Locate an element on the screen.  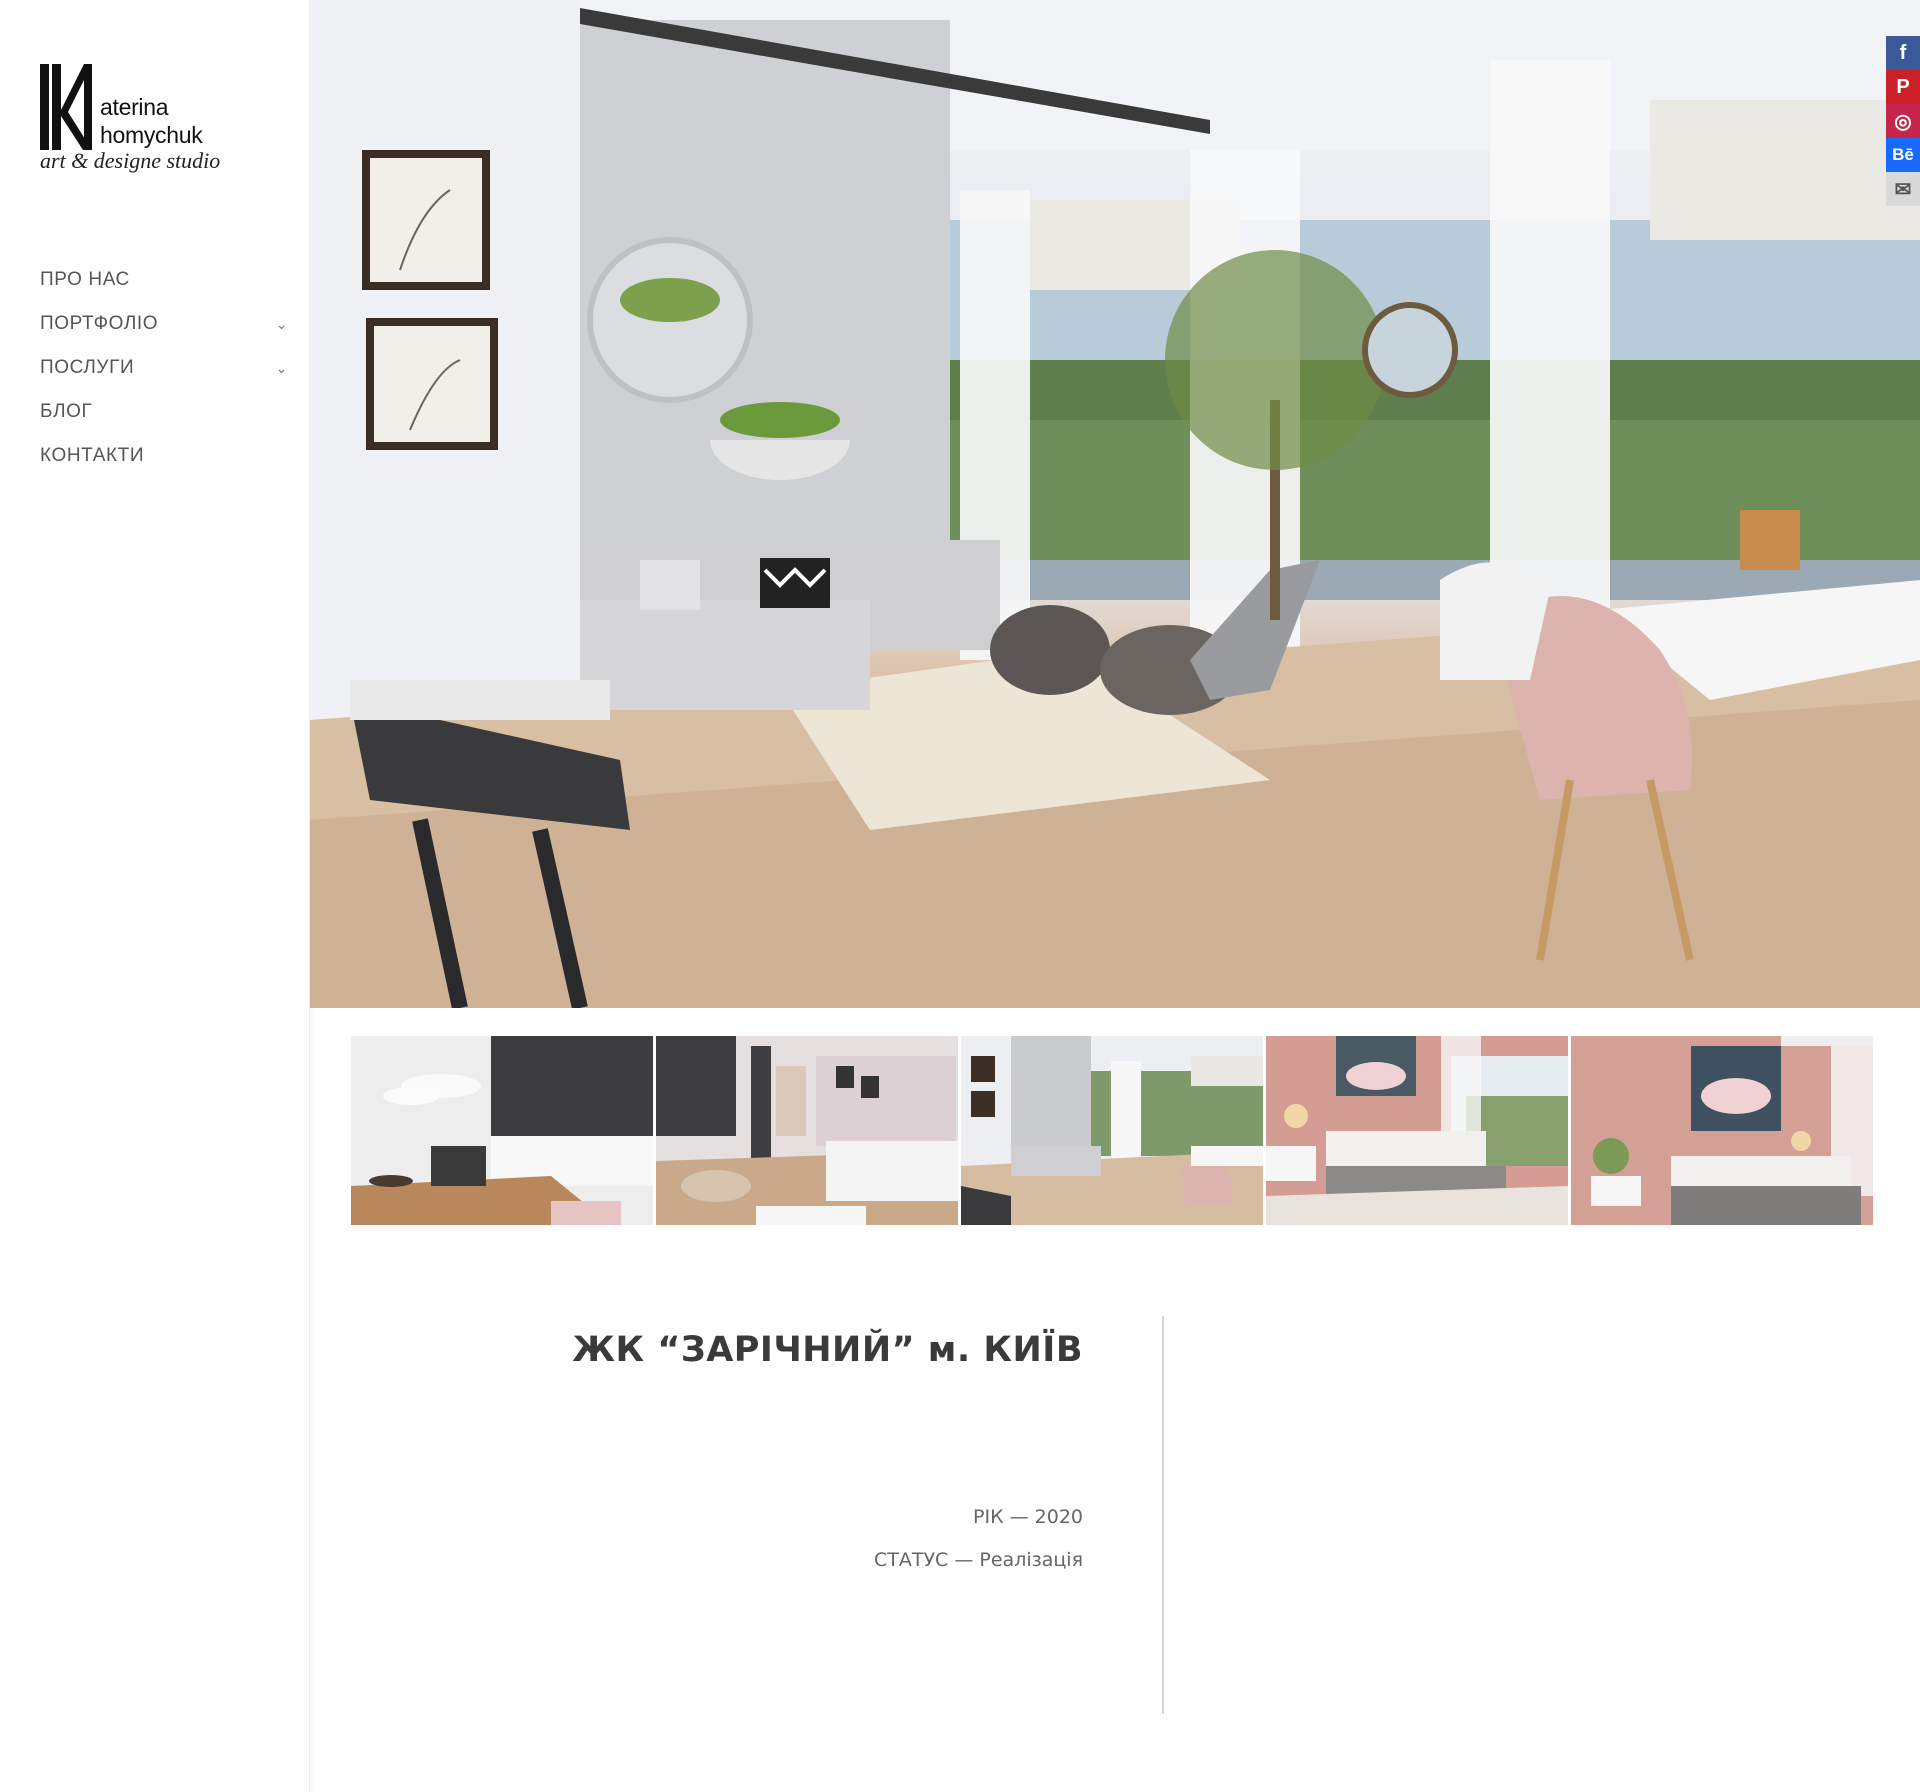
nav-item-label: ПОСЛУГИ is located at coordinates (87, 367).